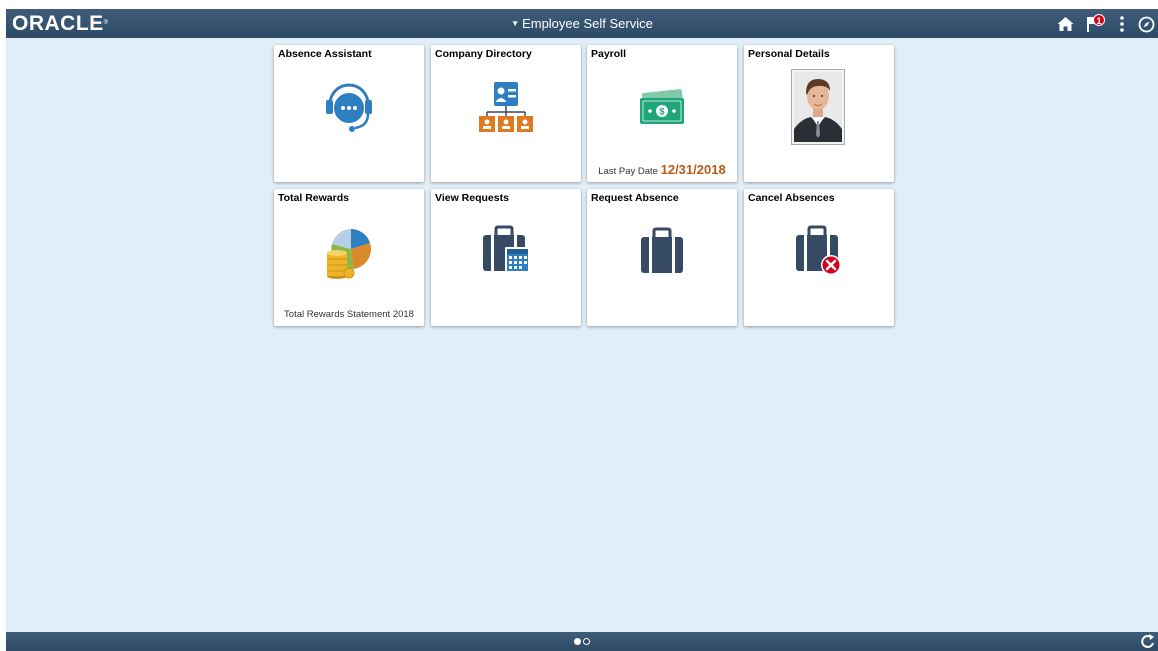 The width and height of the screenshot is (1158, 651). What do you see at coordinates (789, 54) in the screenshot?
I see `tile-title: Personal Details` at bounding box center [789, 54].